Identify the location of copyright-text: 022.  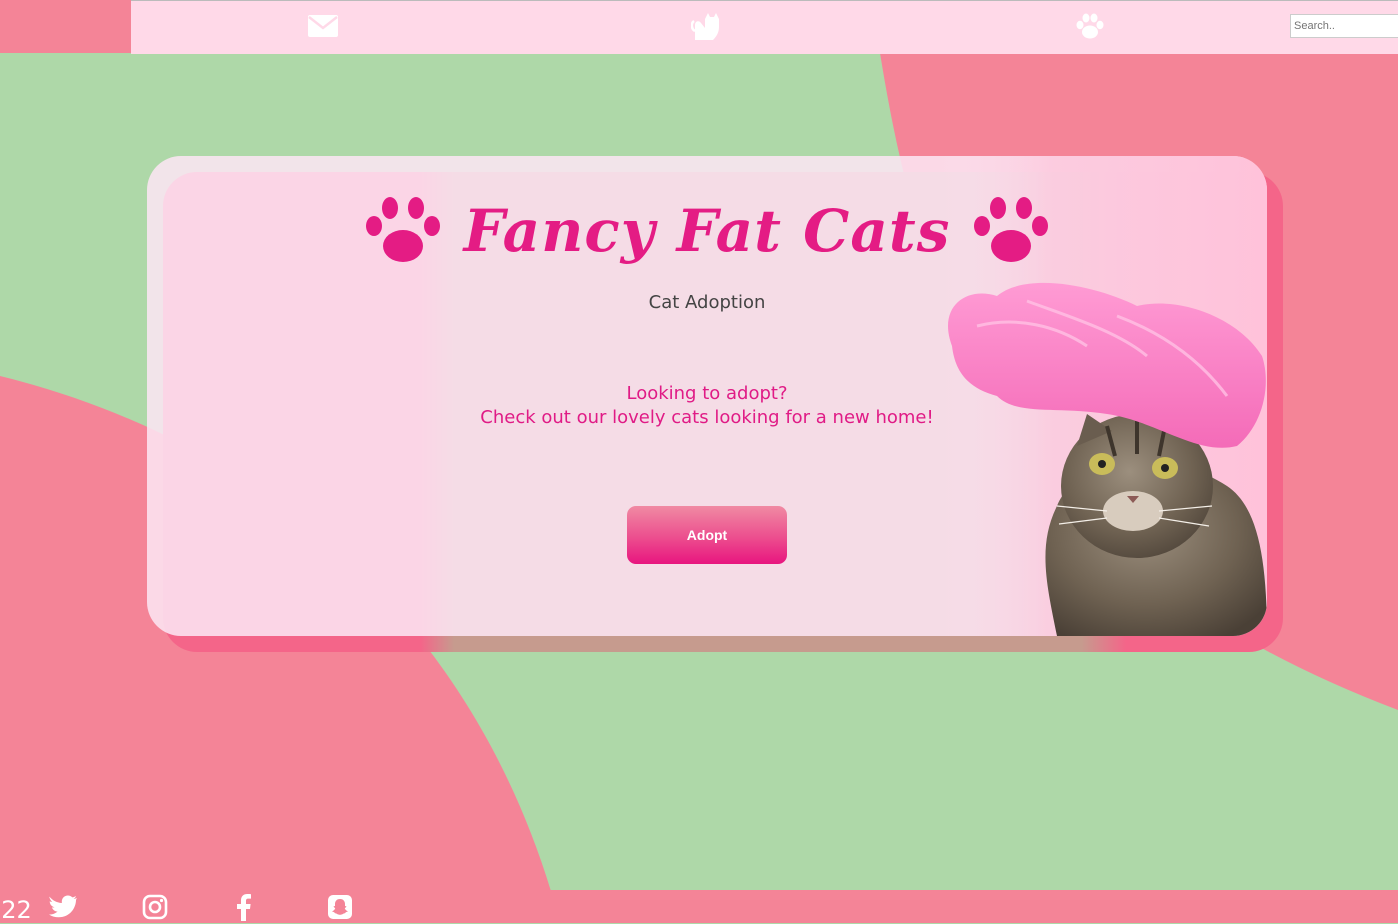
(16, 910).